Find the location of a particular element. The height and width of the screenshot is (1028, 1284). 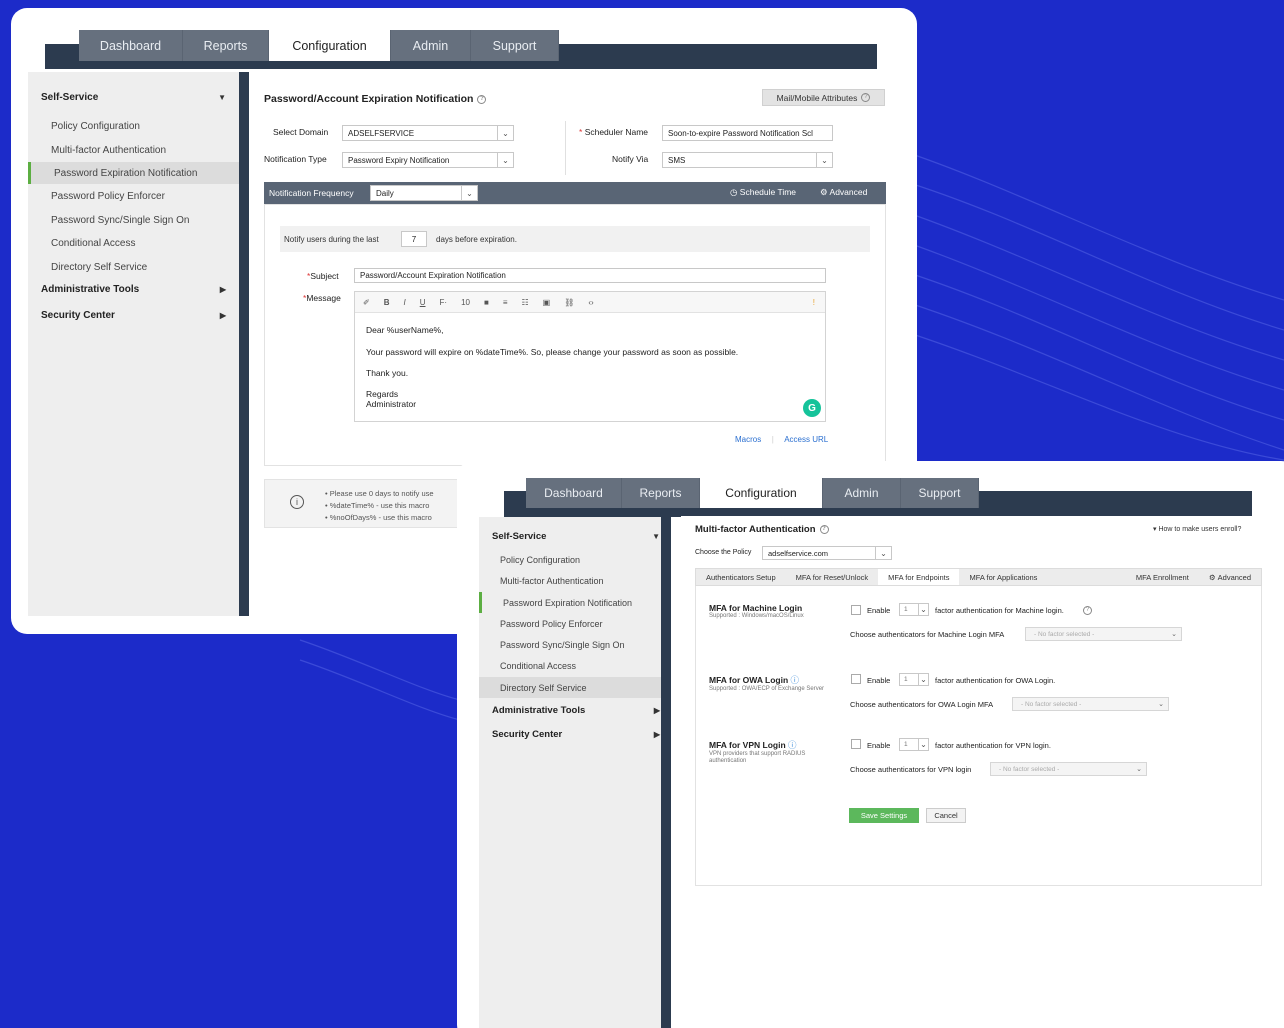

machine-factor-count-dropdown: 1 ⌄ is located at coordinates (914, 609).